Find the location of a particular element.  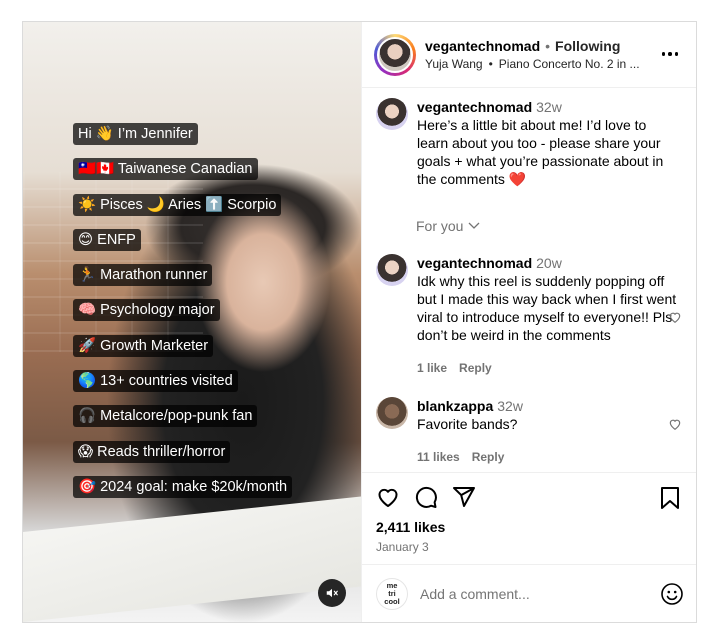

comment-likes: 11 likes is located at coordinates (438, 457).